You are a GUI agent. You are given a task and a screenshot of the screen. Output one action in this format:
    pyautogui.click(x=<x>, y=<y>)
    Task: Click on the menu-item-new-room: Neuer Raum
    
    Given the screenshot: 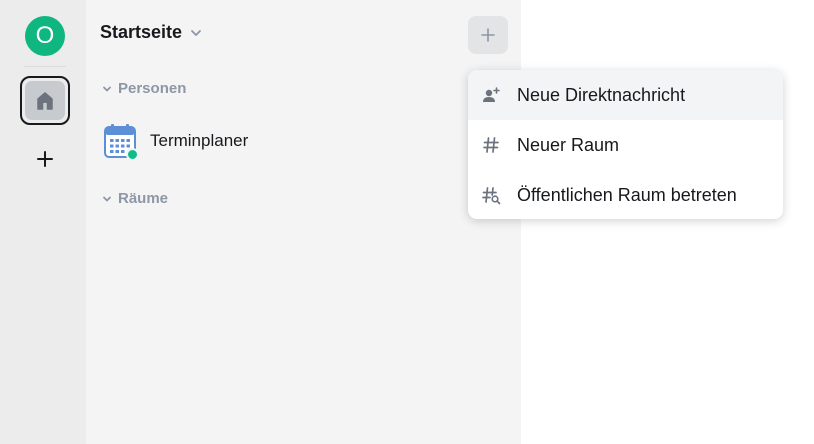 What is the action you would take?
    pyautogui.click(x=625, y=145)
    